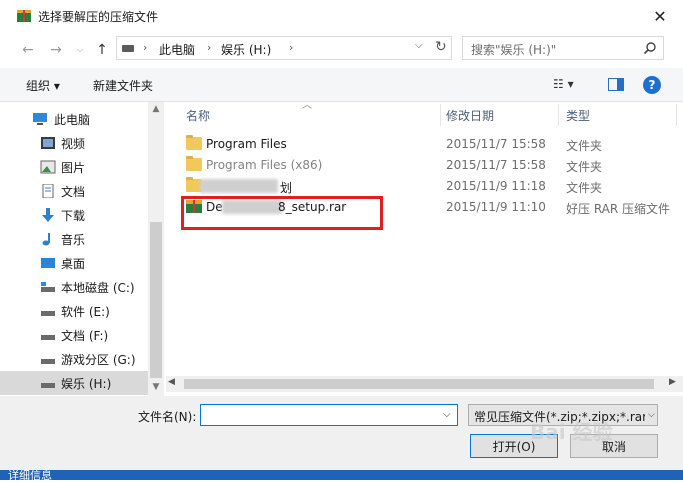 The width and height of the screenshot is (683, 483). I want to click on nav-item-drive-f: 文档 (F:), so click(74, 335).